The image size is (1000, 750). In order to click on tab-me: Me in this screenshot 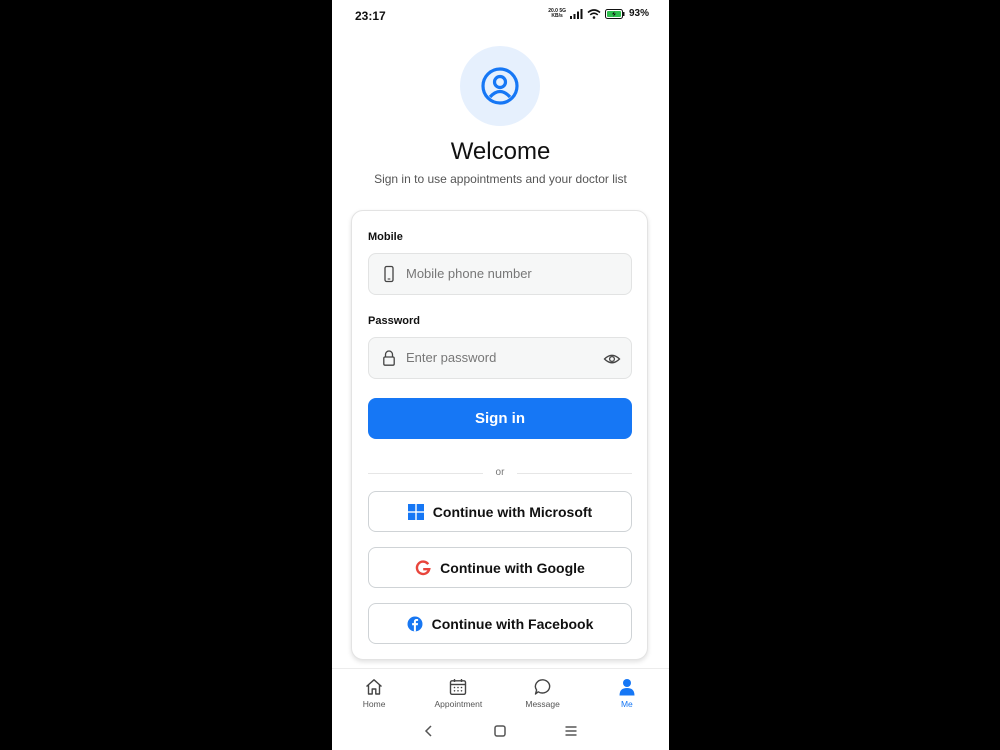, I will do `click(627, 692)`.